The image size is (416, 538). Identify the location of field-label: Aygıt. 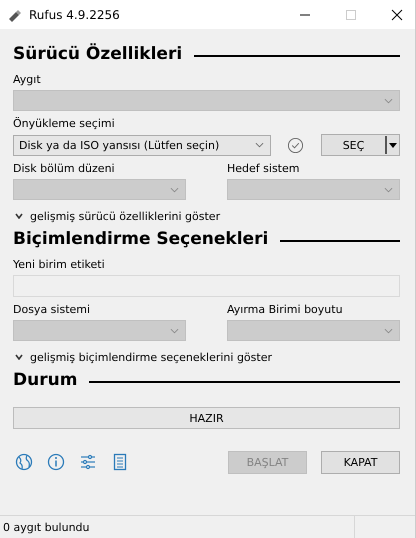
(27, 80).